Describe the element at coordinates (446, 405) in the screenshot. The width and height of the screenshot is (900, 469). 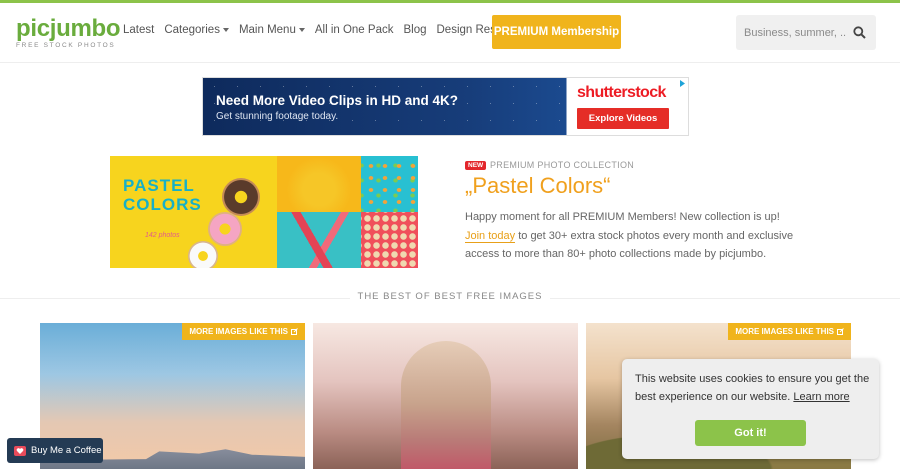
I see `portrait-figure` at that location.